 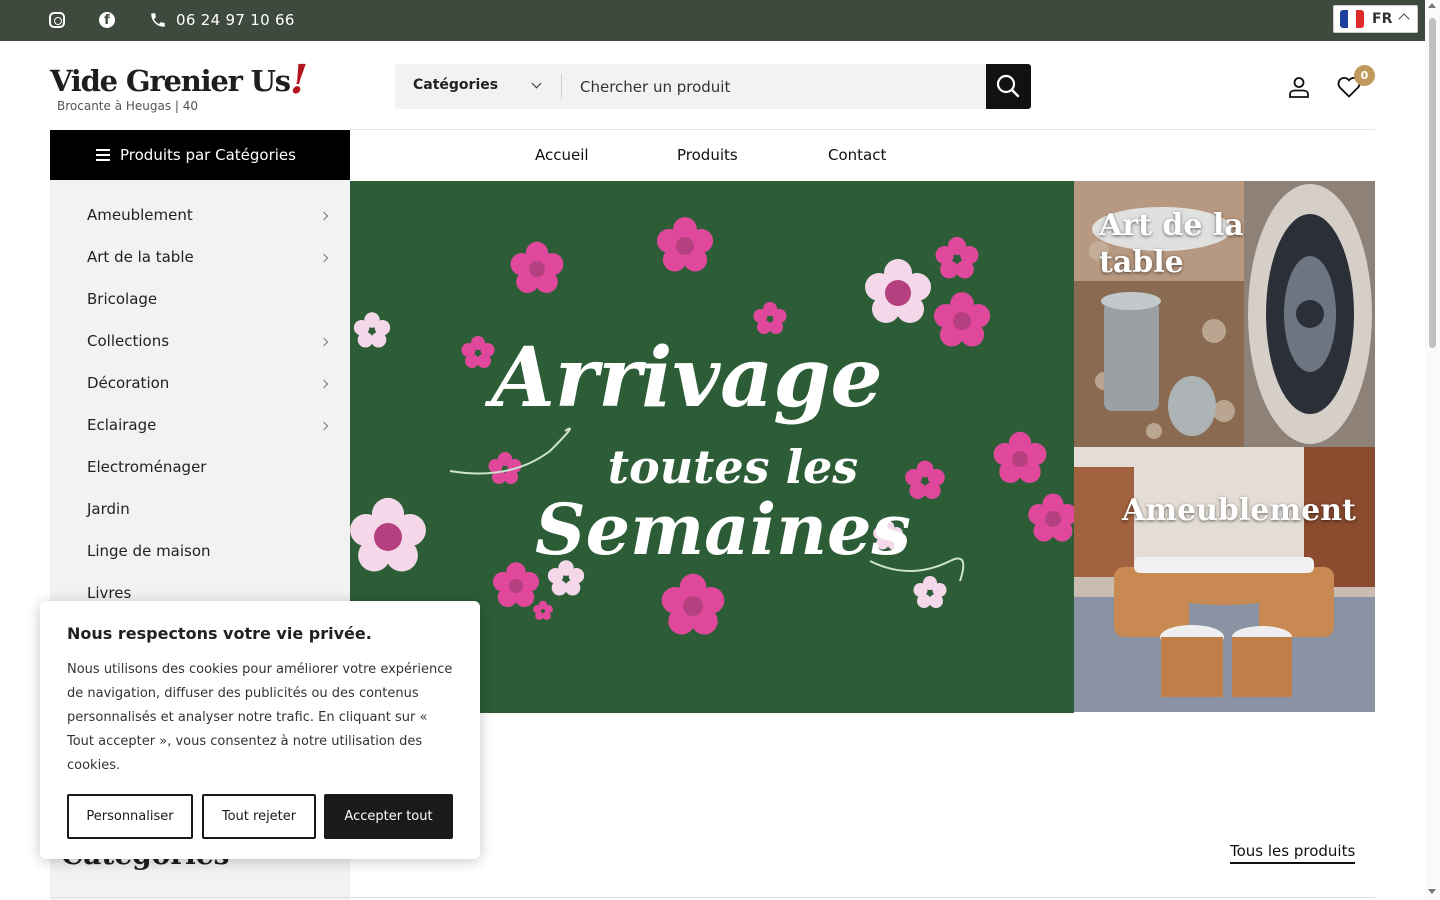 I want to click on phone-number: 06 24 97 10 66, so click(x=235, y=20).